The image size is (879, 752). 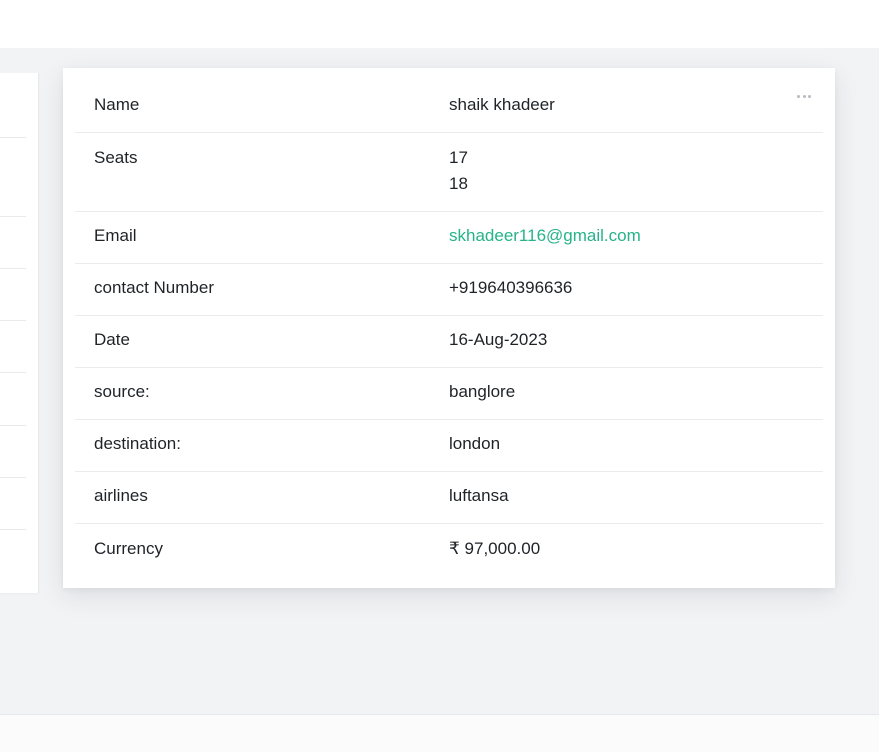 What do you see at coordinates (458, 157) in the screenshot?
I see `seat-number: 17` at bounding box center [458, 157].